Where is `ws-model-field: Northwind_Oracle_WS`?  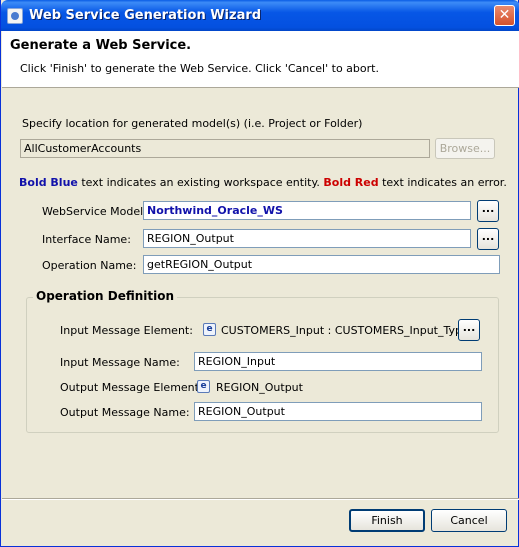 ws-model-field: Northwind_Oracle_WS is located at coordinates (307, 210).